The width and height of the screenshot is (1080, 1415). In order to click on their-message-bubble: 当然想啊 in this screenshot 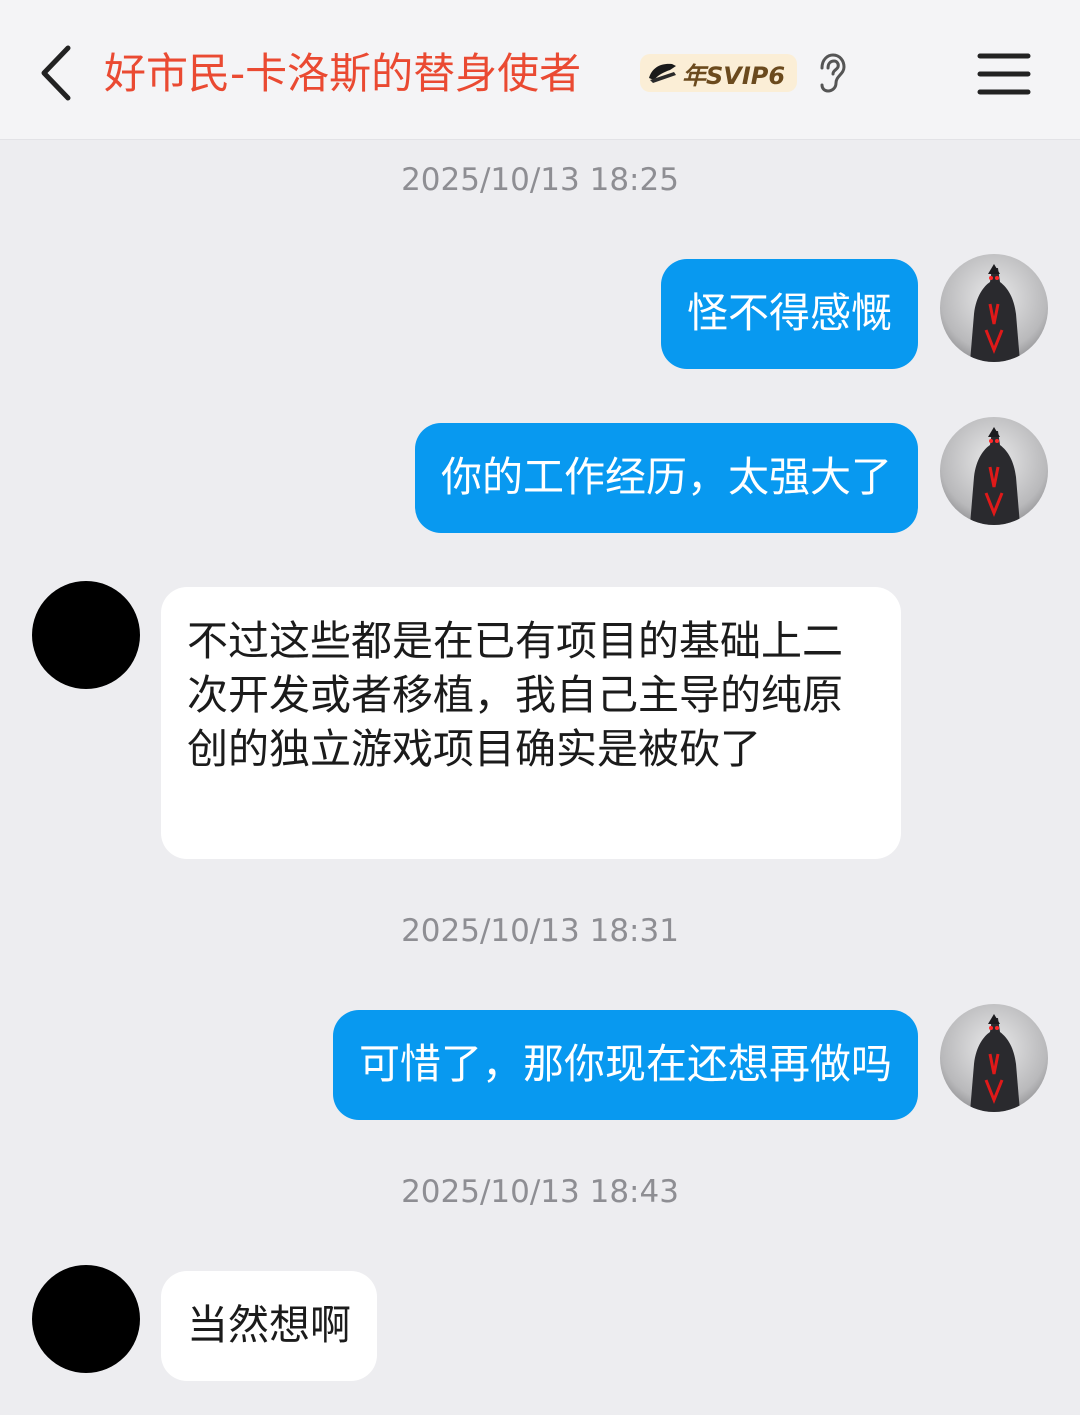, I will do `click(269, 1326)`.